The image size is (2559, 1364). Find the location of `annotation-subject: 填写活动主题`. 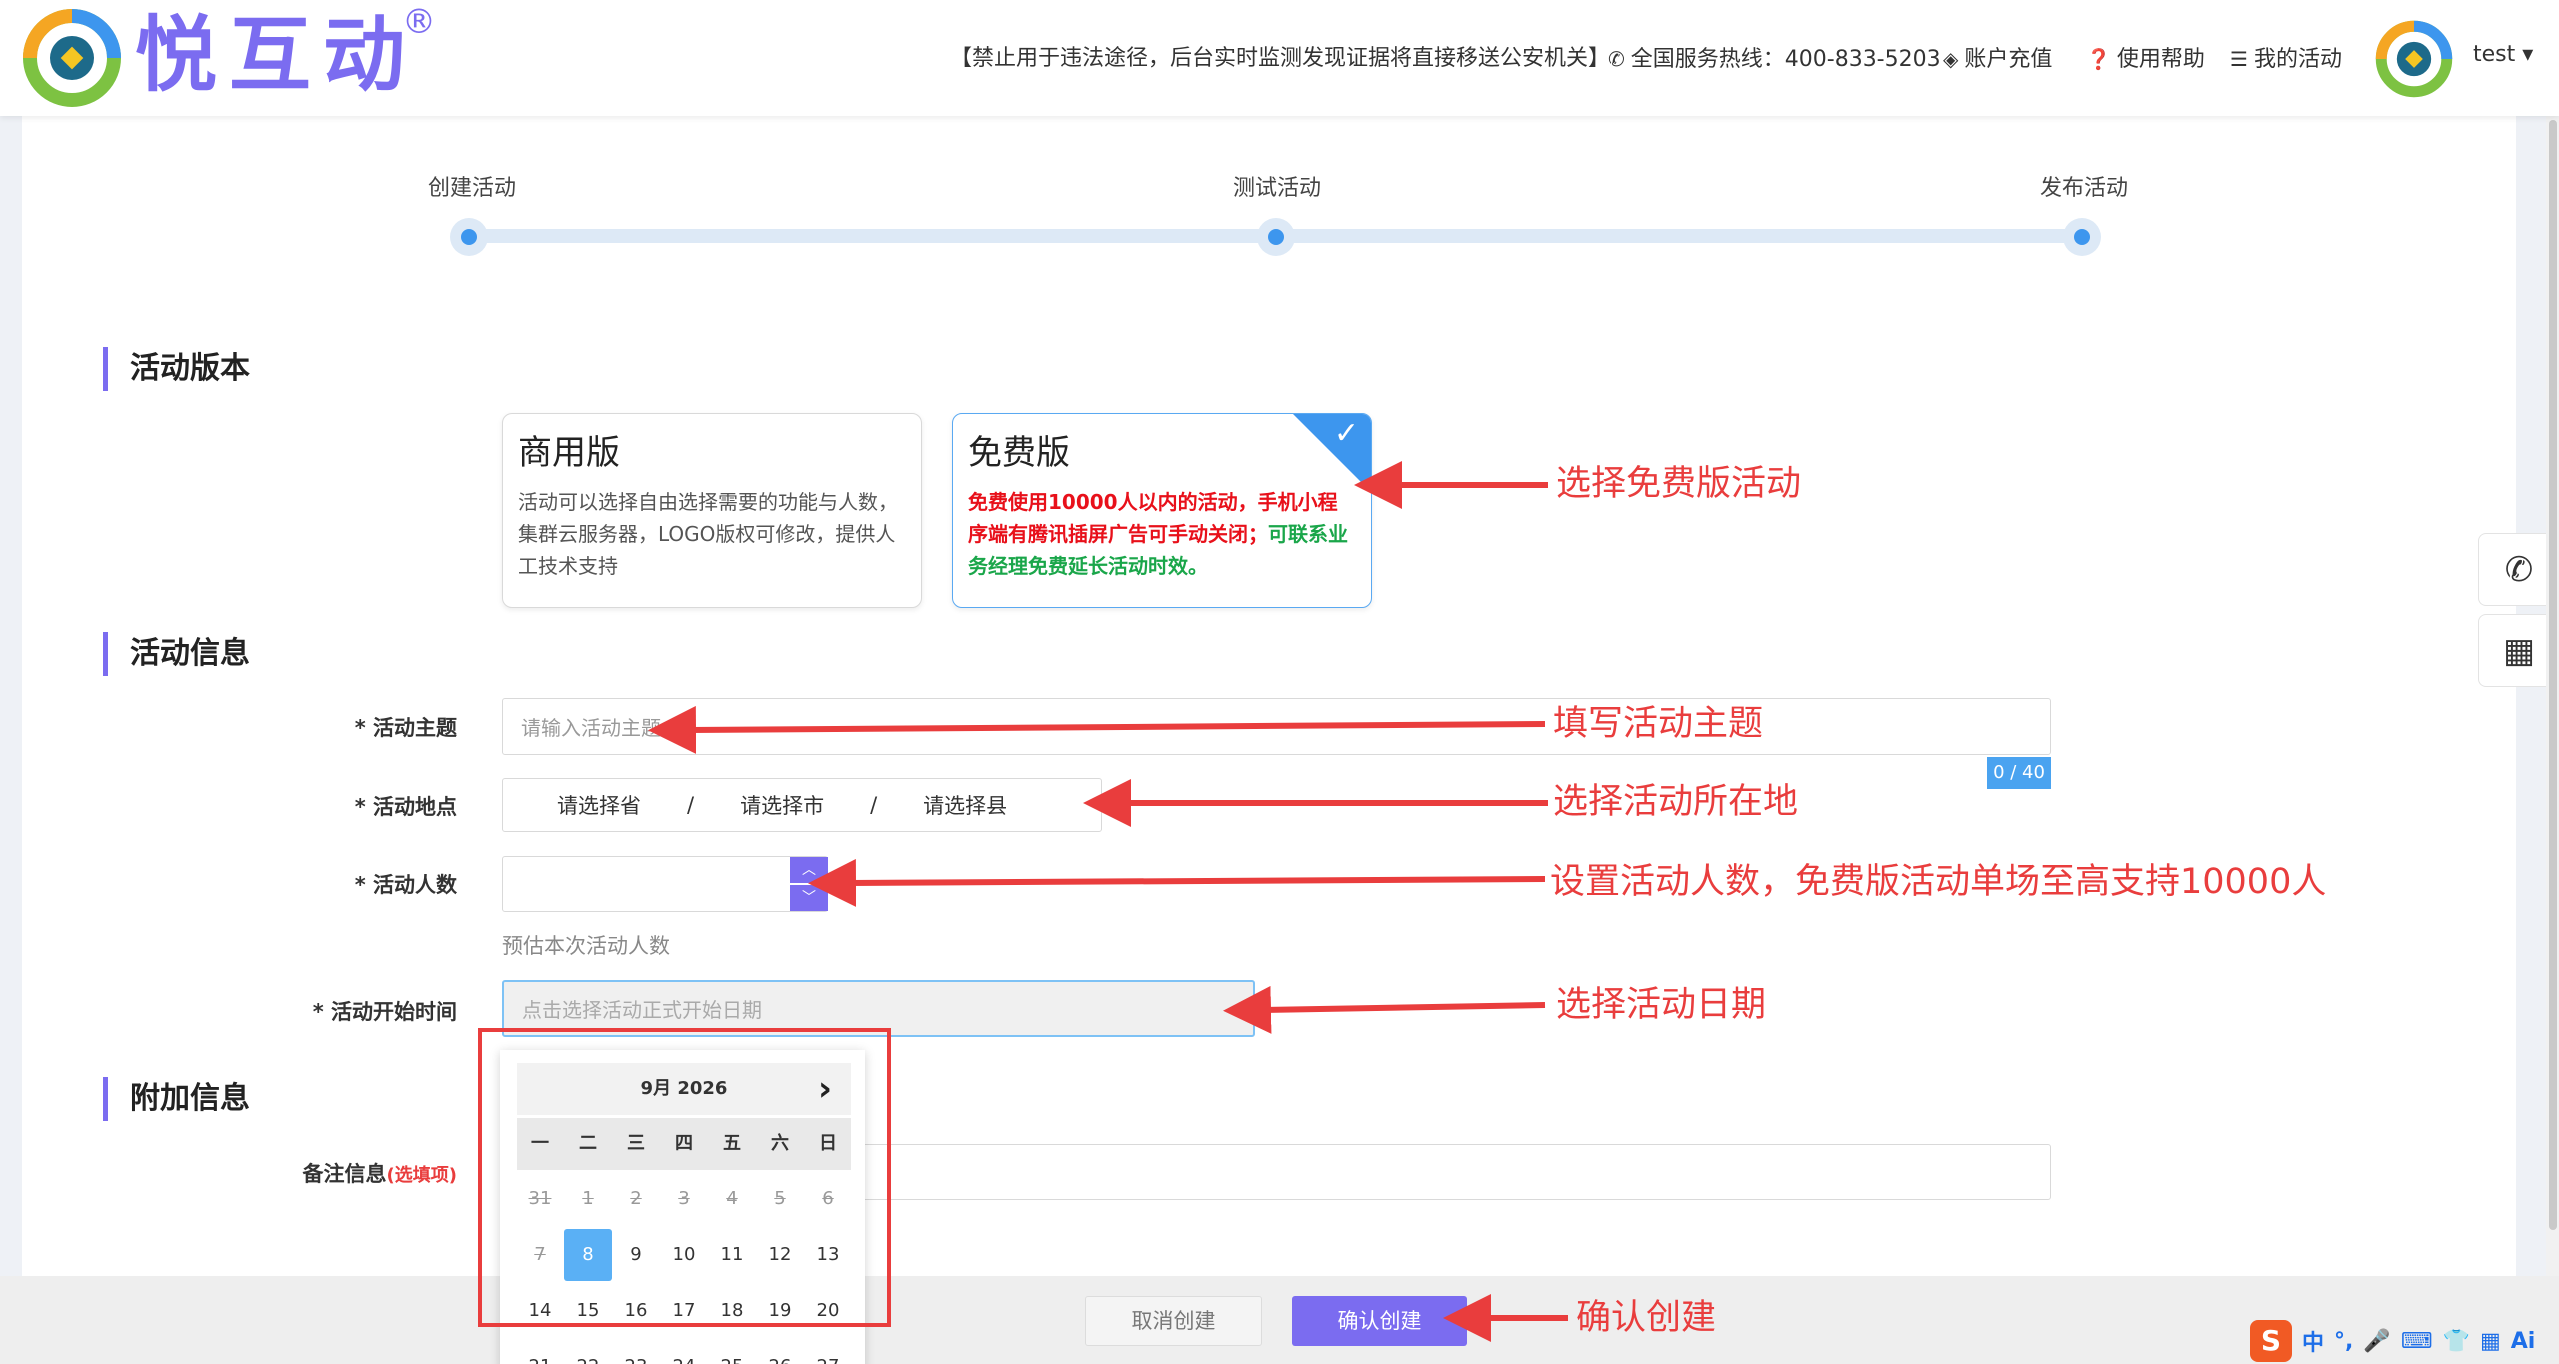

annotation-subject: 填写活动主题 is located at coordinates (1658, 724).